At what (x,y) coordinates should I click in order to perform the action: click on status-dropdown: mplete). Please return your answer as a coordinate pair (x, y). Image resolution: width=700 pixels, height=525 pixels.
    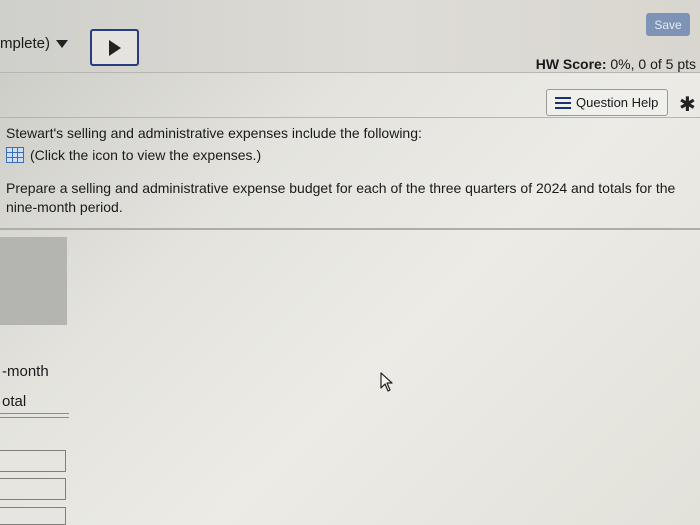
    Looking at the image, I should click on (34, 43).